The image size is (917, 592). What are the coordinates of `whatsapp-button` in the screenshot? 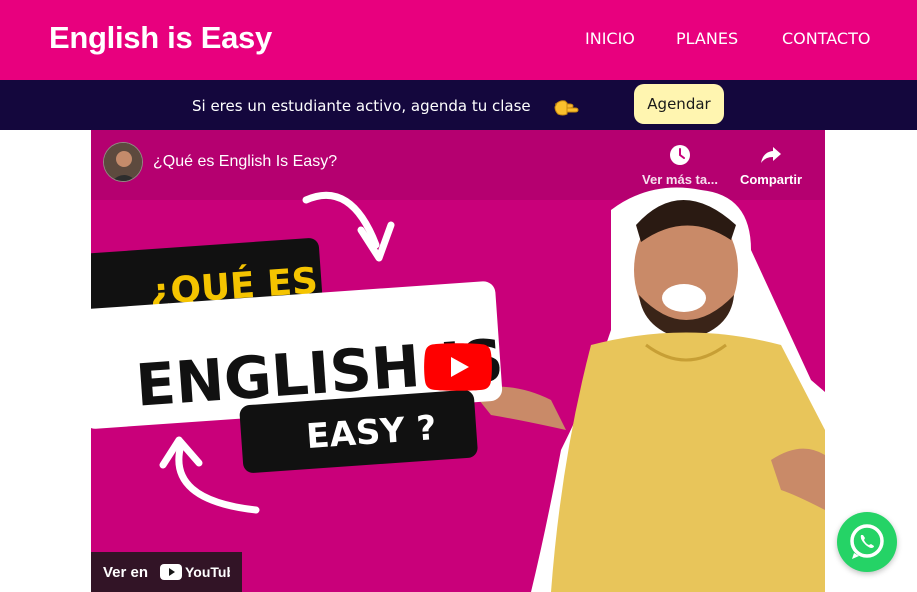 It's located at (867, 542).